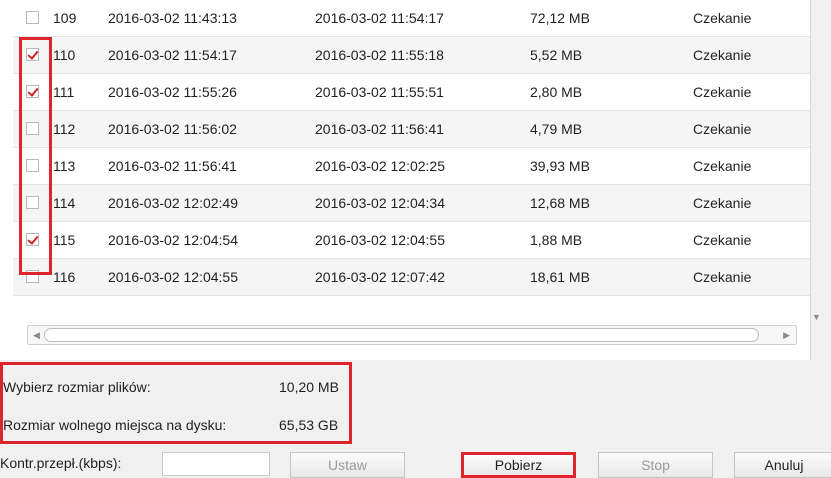 The width and height of the screenshot is (831, 478). What do you see at coordinates (172, 166) in the screenshot?
I see `start-time: 2016-03-02 11:56:41` at bounding box center [172, 166].